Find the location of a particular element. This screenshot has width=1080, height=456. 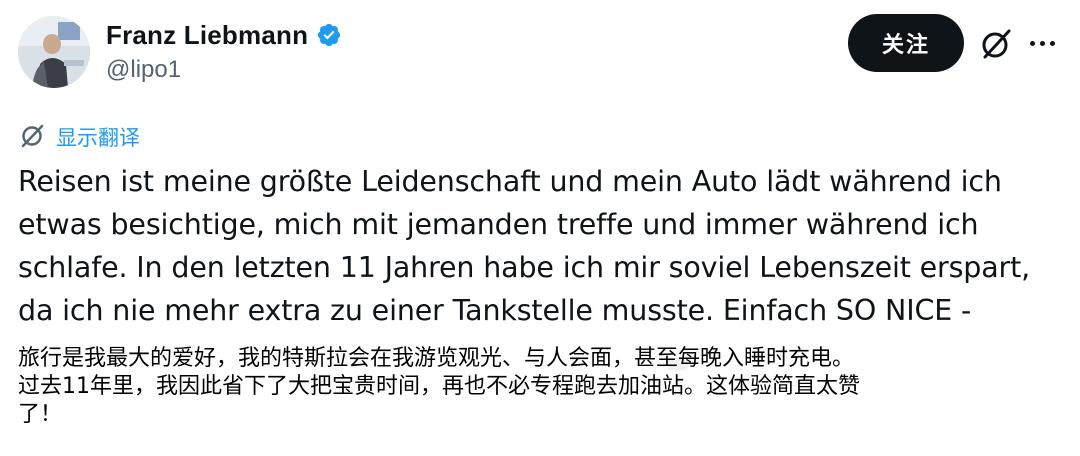

author-name-row: Franz Liebmann is located at coordinates (224, 35).